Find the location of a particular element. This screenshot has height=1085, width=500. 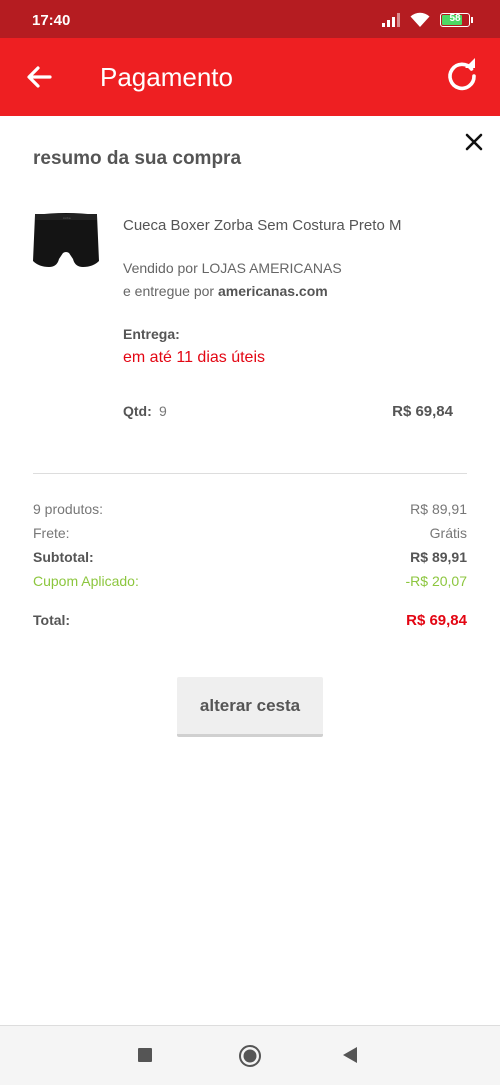

quantity-value: 9 is located at coordinates (163, 411).